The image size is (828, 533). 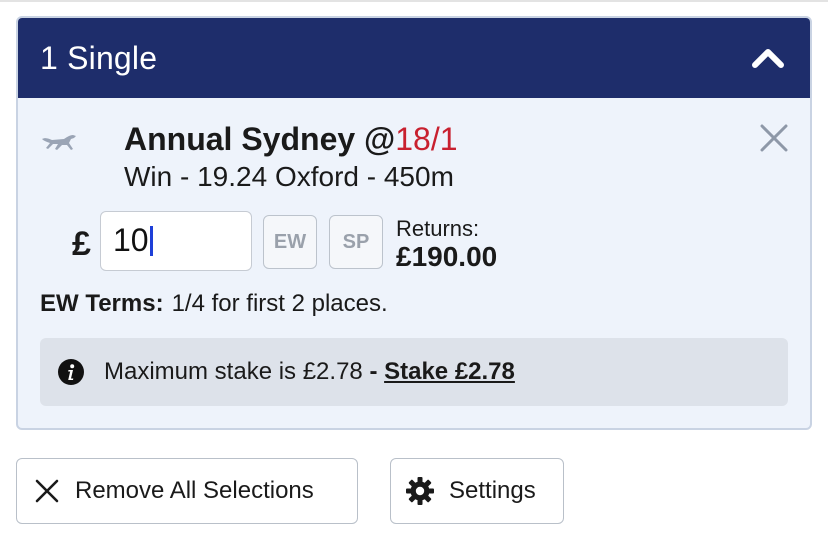 I want to click on settings-label: Settings, so click(x=492, y=490).